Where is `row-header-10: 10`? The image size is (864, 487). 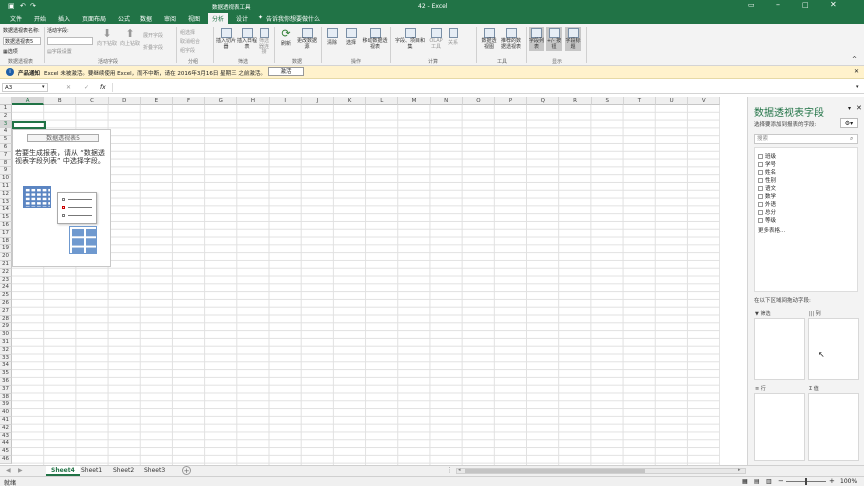
row-header-10: 10 is located at coordinates (6, 179).